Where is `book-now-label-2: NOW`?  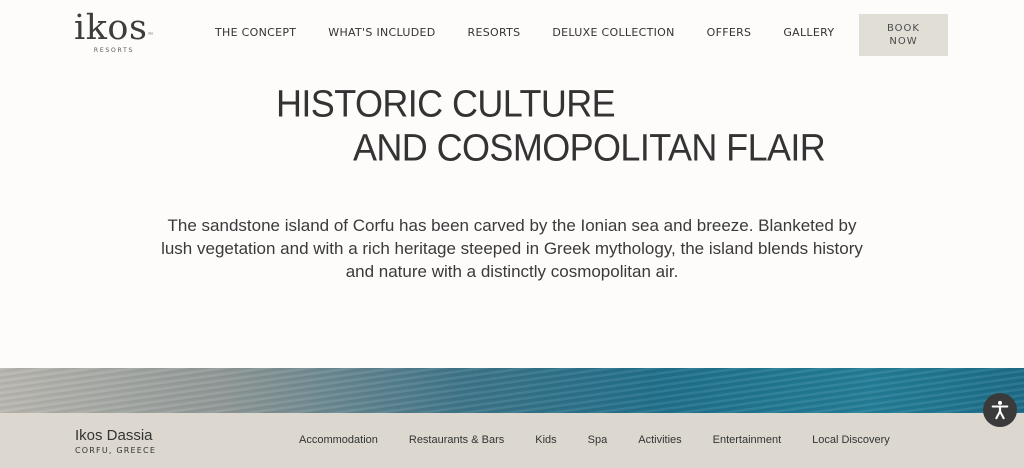 book-now-label-2: NOW is located at coordinates (903, 41).